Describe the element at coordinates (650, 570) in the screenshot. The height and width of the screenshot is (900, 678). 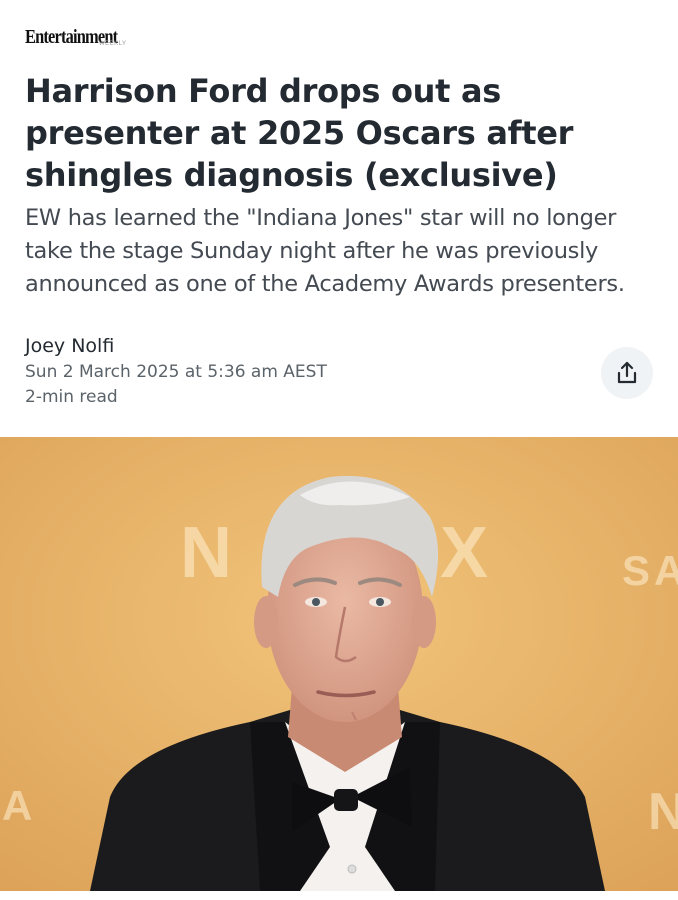
I see `backdrop-text-sa: SA` at that location.